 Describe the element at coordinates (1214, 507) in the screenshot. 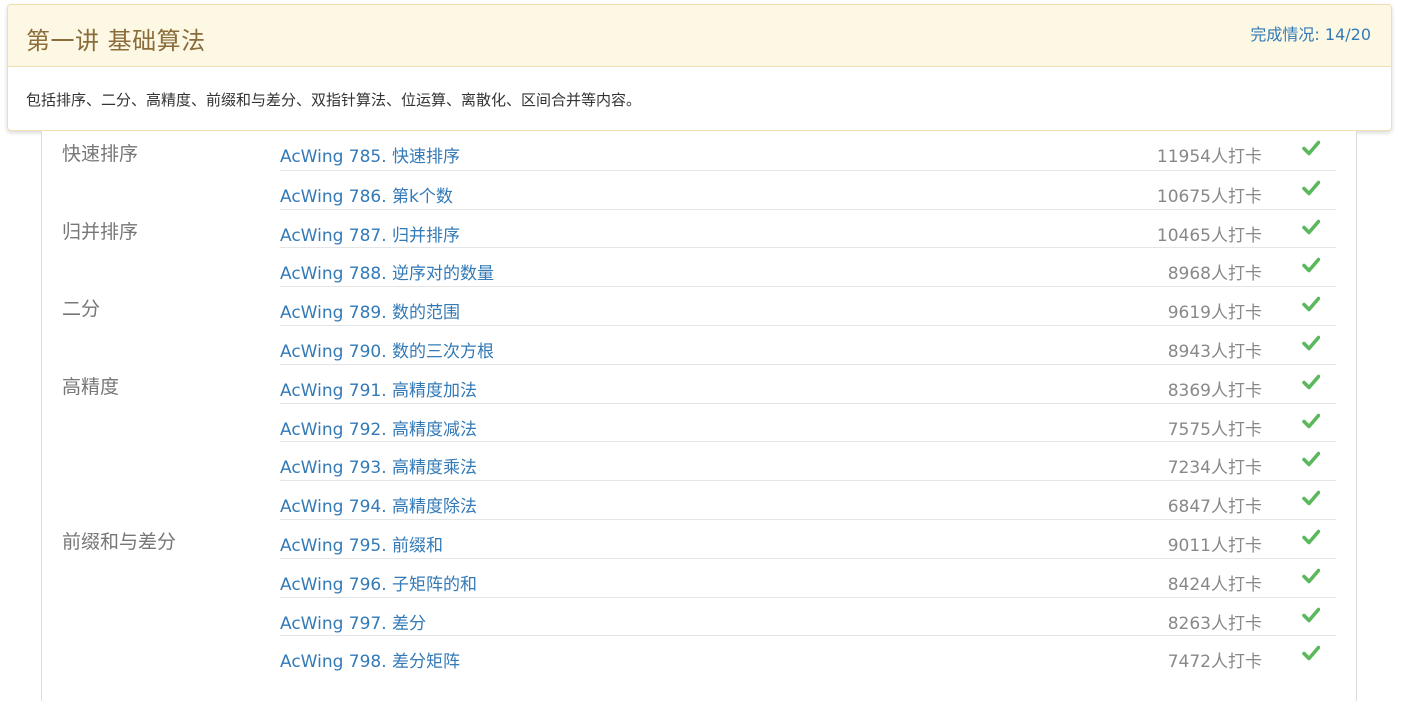

I see `checkin-count: 6847人打卡` at that location.